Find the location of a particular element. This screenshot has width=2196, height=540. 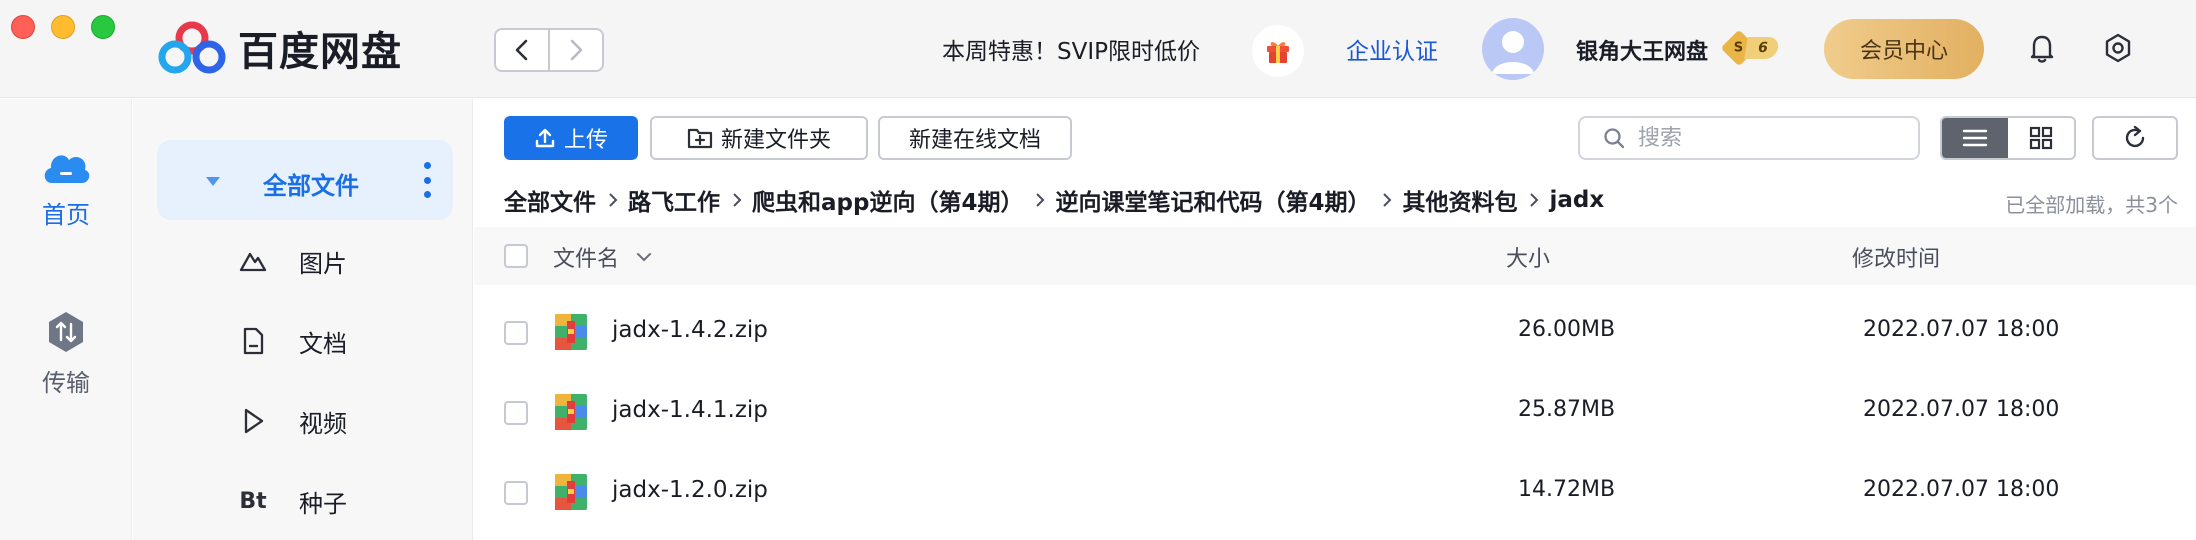

select-all-checkbox is located at coordinates (516, 256).